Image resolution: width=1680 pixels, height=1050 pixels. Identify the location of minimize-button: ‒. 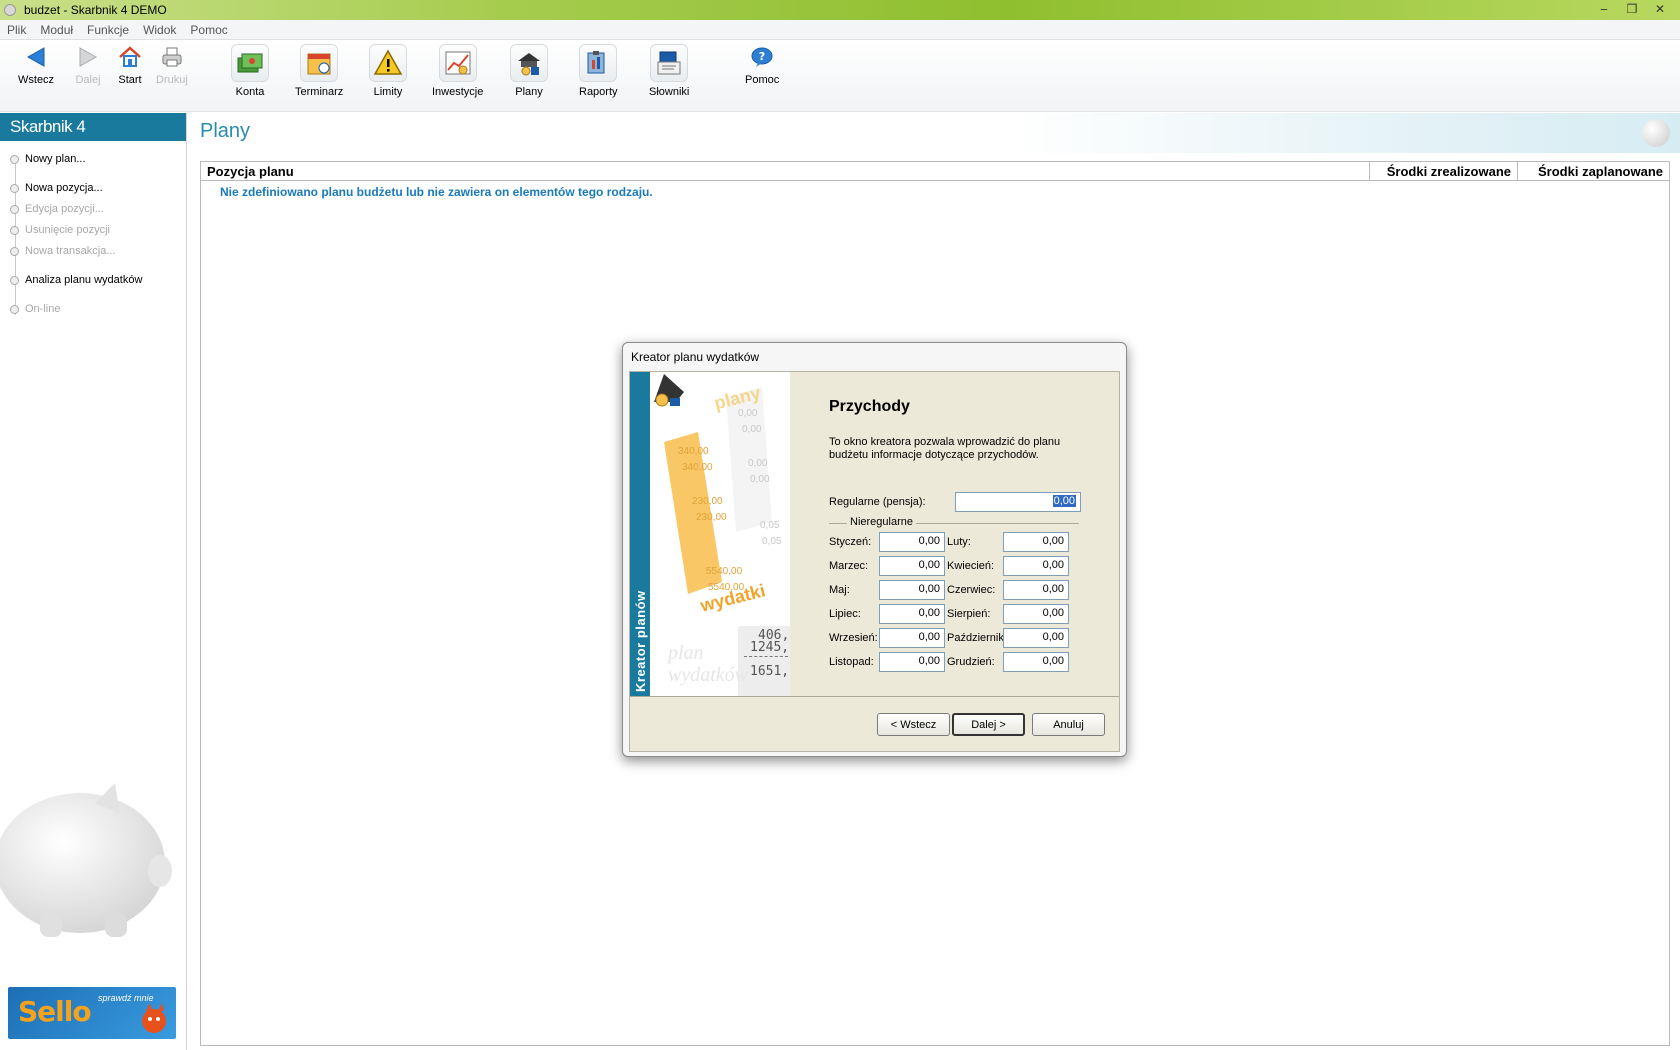
(1604, 9).